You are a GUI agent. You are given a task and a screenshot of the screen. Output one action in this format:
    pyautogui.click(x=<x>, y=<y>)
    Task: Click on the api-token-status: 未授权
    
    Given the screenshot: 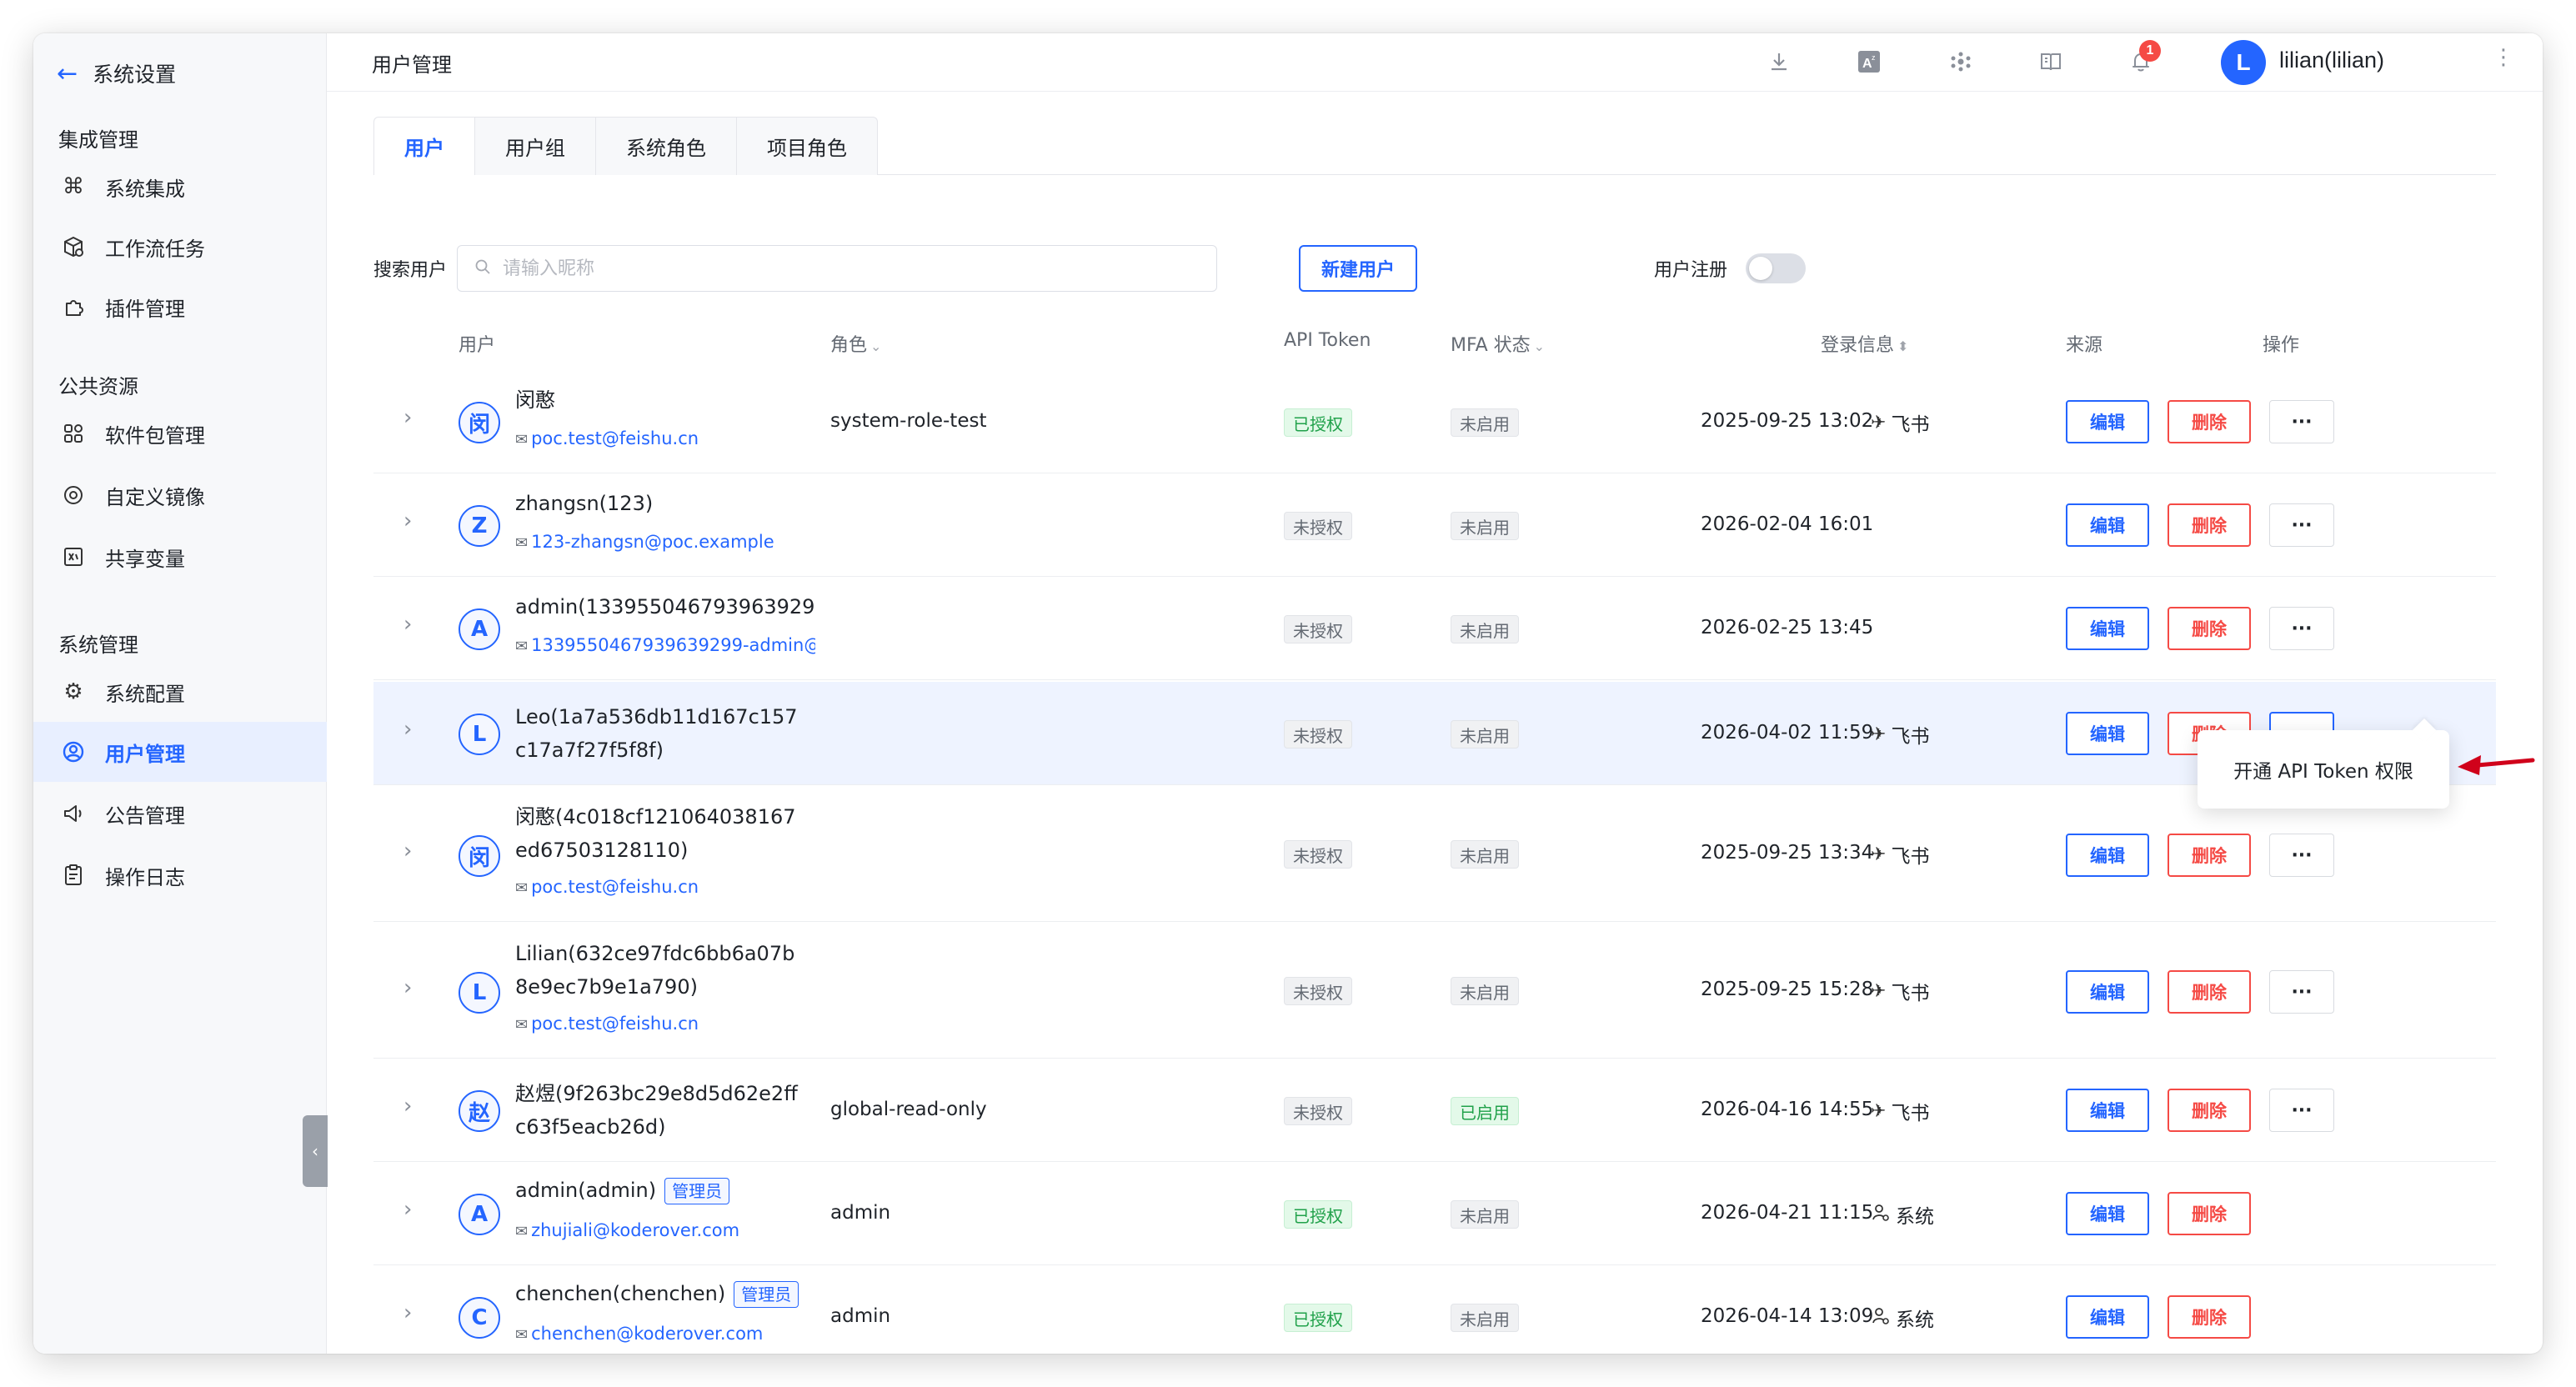 What is the action you would take?
    pyautogui.click(x=1318, y=734)
    